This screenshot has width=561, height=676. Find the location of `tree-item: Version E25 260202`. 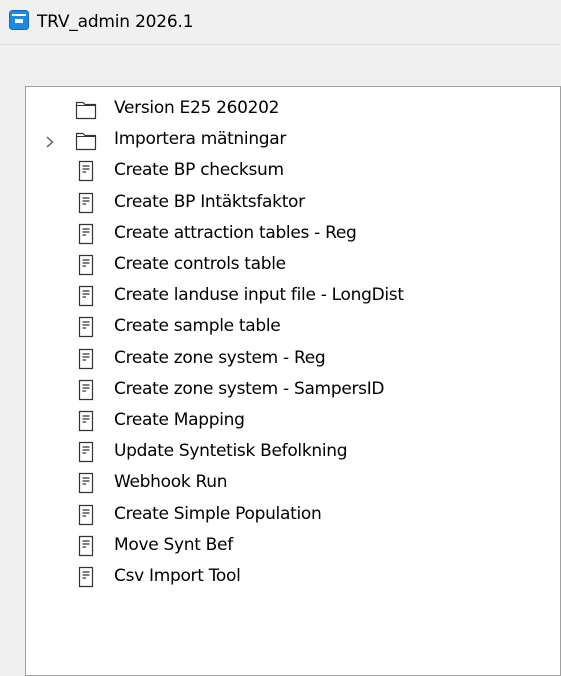

tree-item: Version E25 260202 is located at coordinates (293, 109).